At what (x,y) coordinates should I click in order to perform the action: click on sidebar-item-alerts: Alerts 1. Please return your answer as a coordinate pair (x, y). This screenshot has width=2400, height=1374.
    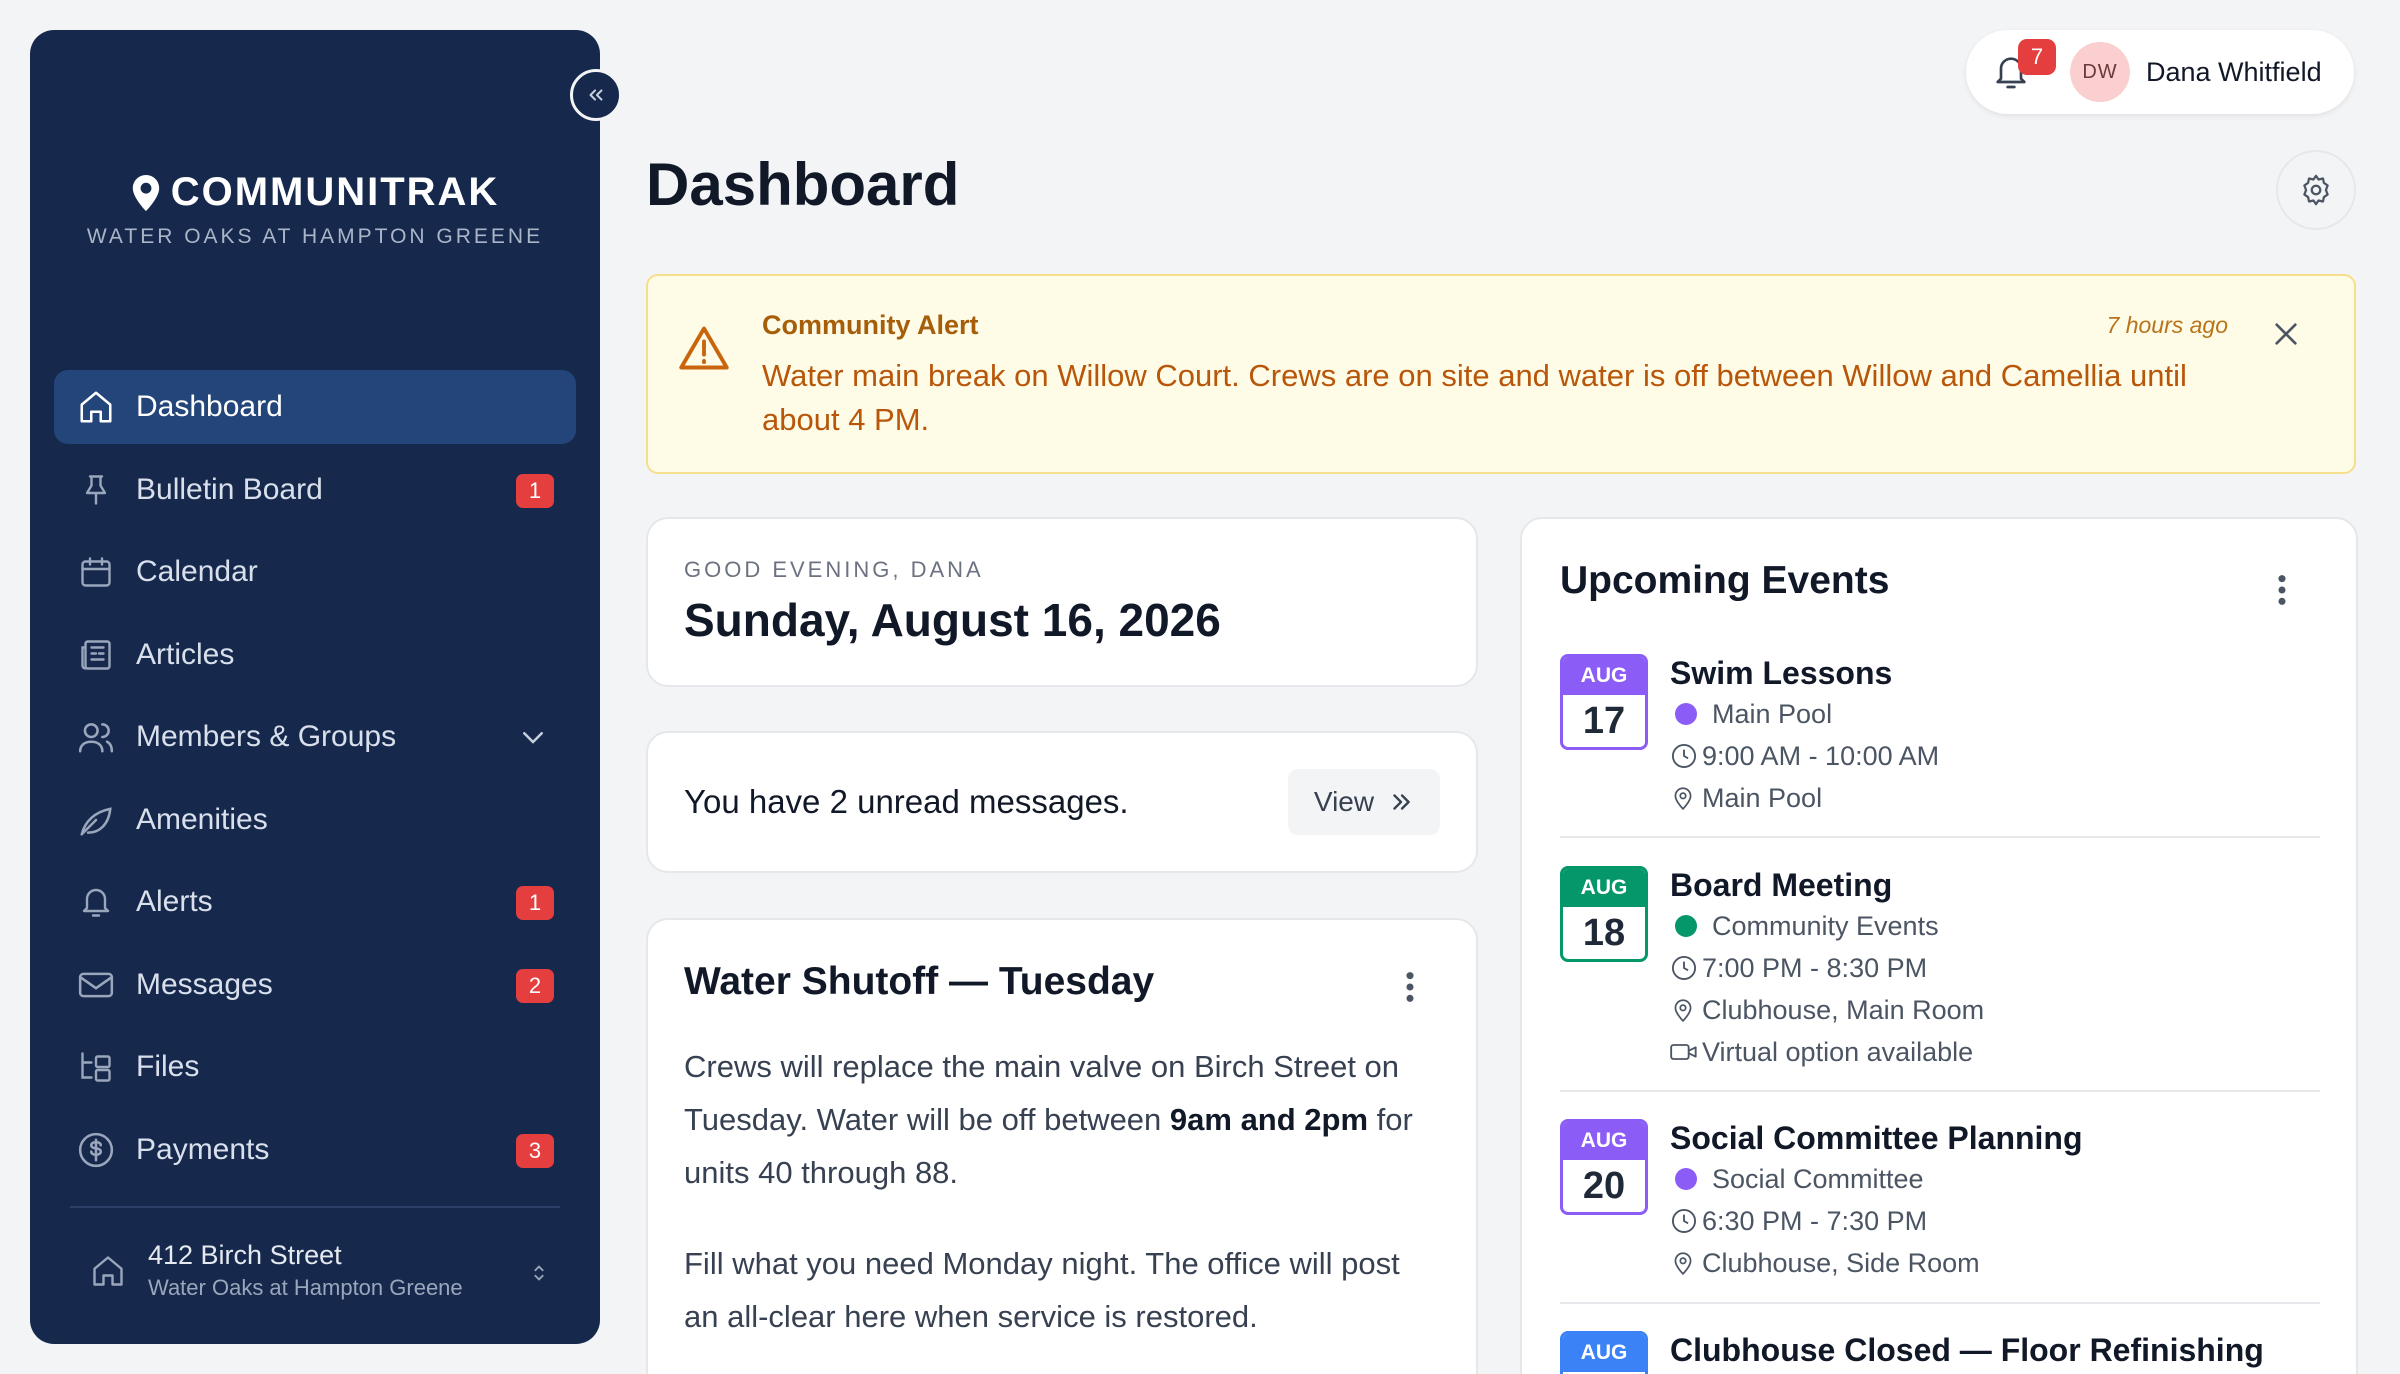
    Looking at the image, I should click on (315, 902).